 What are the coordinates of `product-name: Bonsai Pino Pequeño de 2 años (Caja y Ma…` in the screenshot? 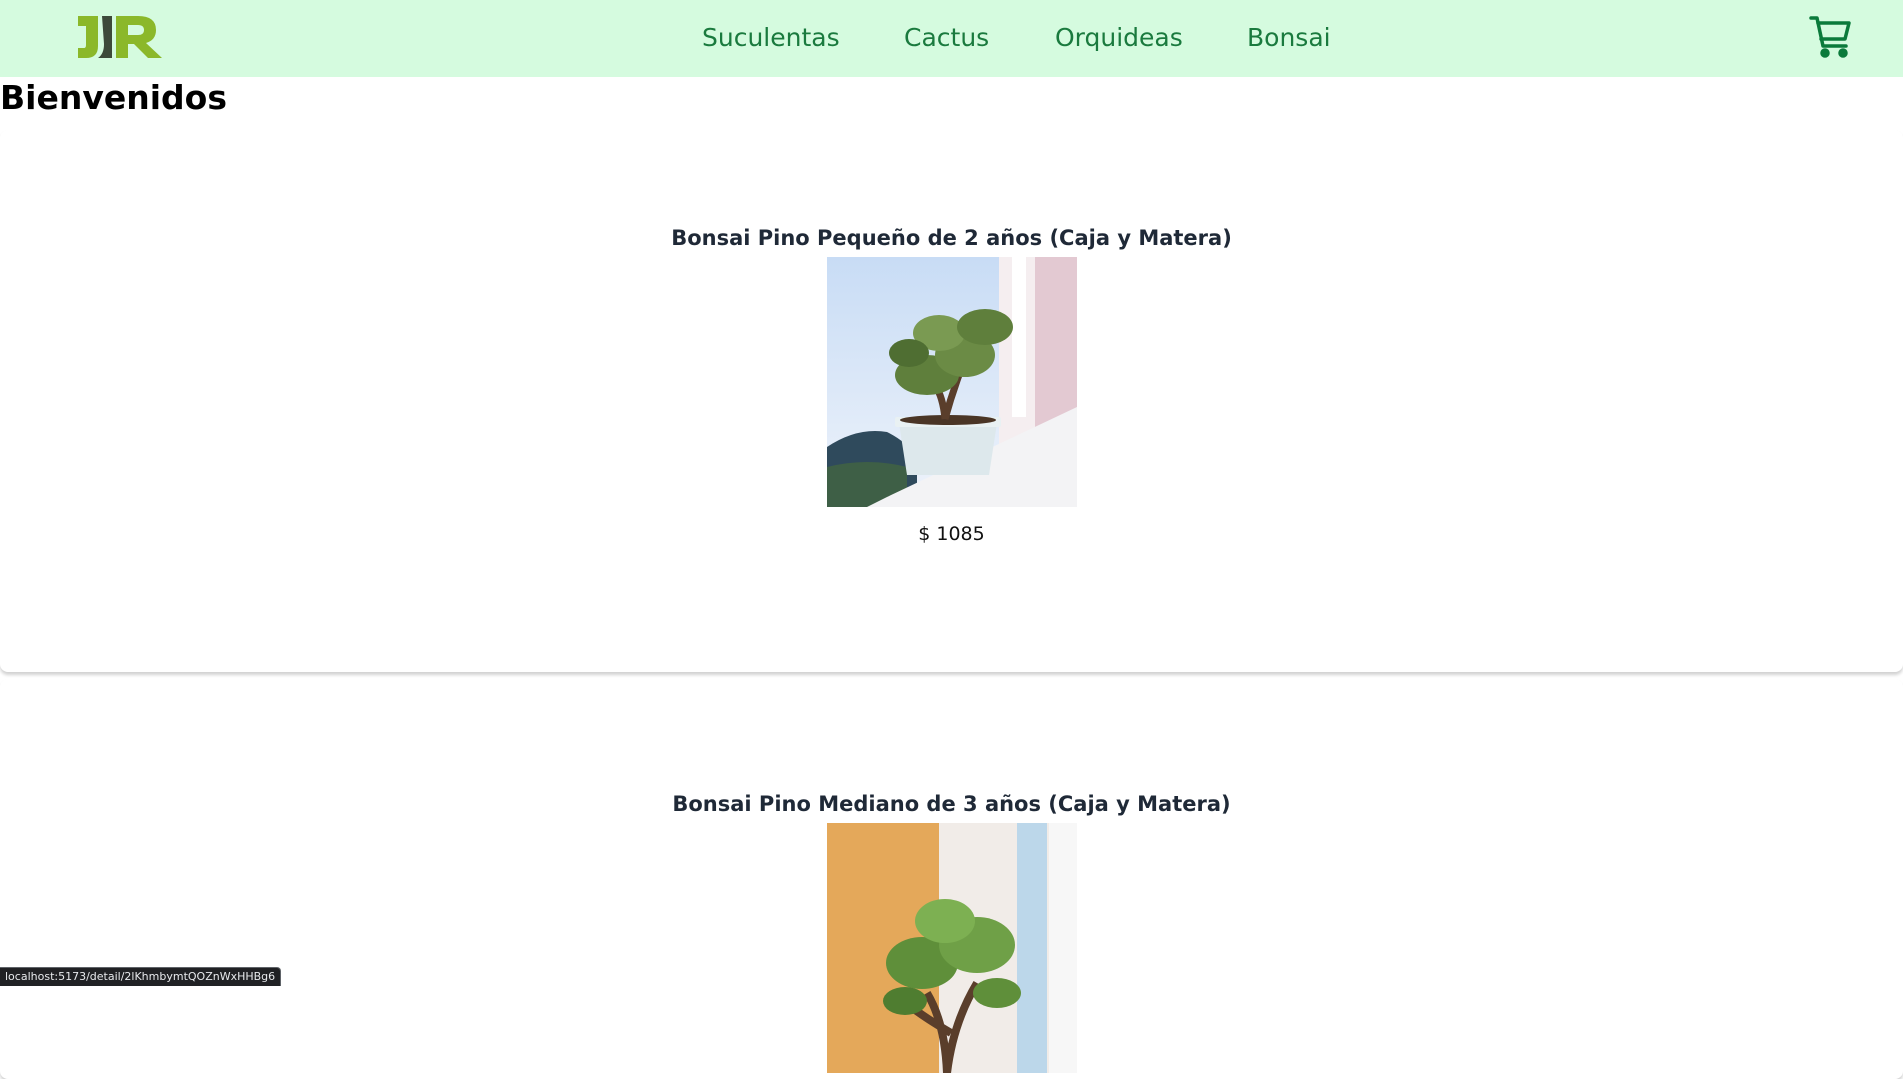 It's located at (951, 238).